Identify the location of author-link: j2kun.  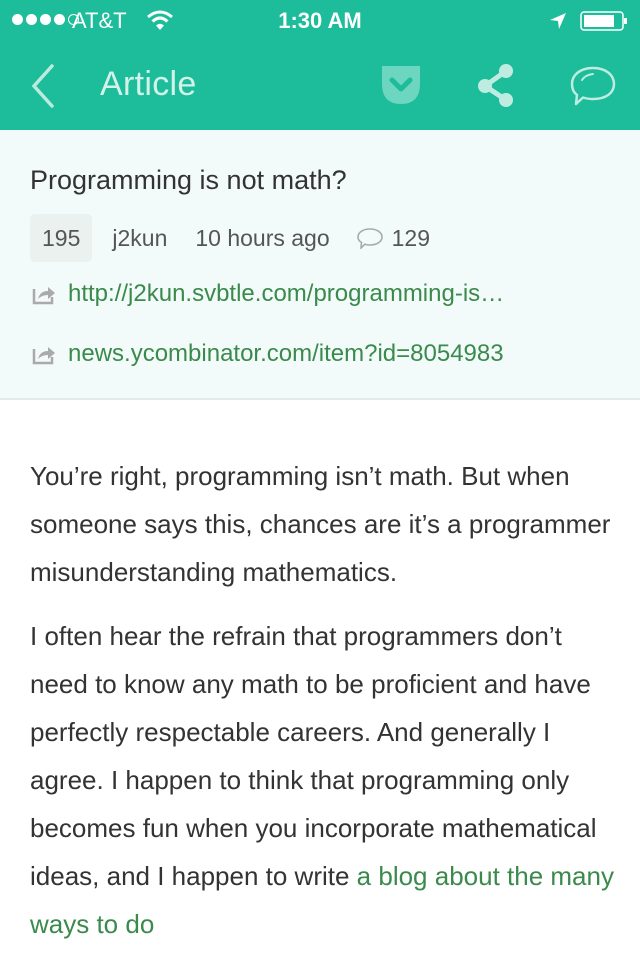
(139, 238).